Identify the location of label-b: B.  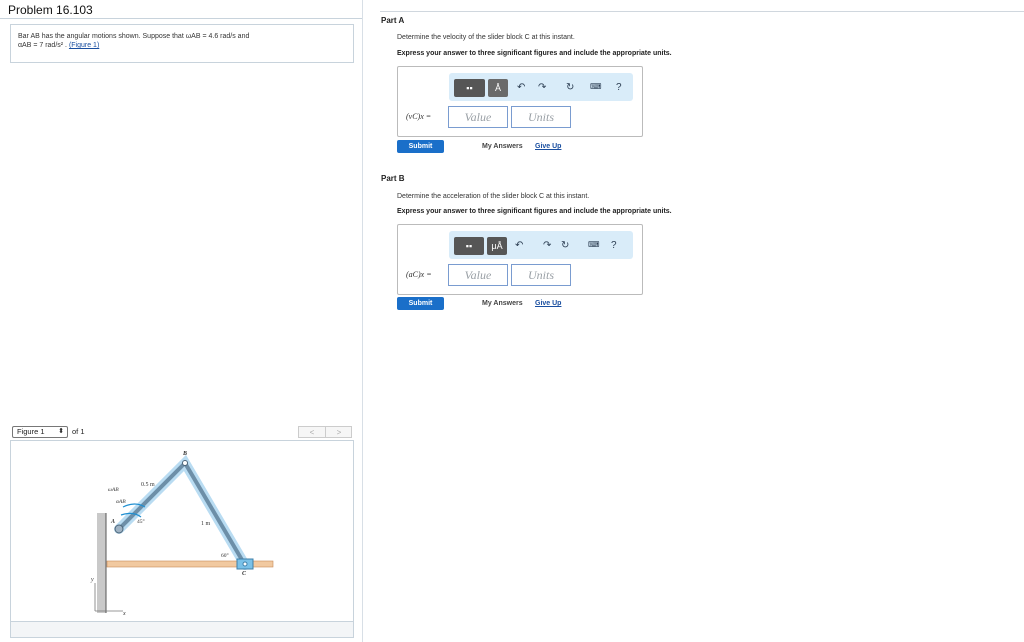
(184, 454).